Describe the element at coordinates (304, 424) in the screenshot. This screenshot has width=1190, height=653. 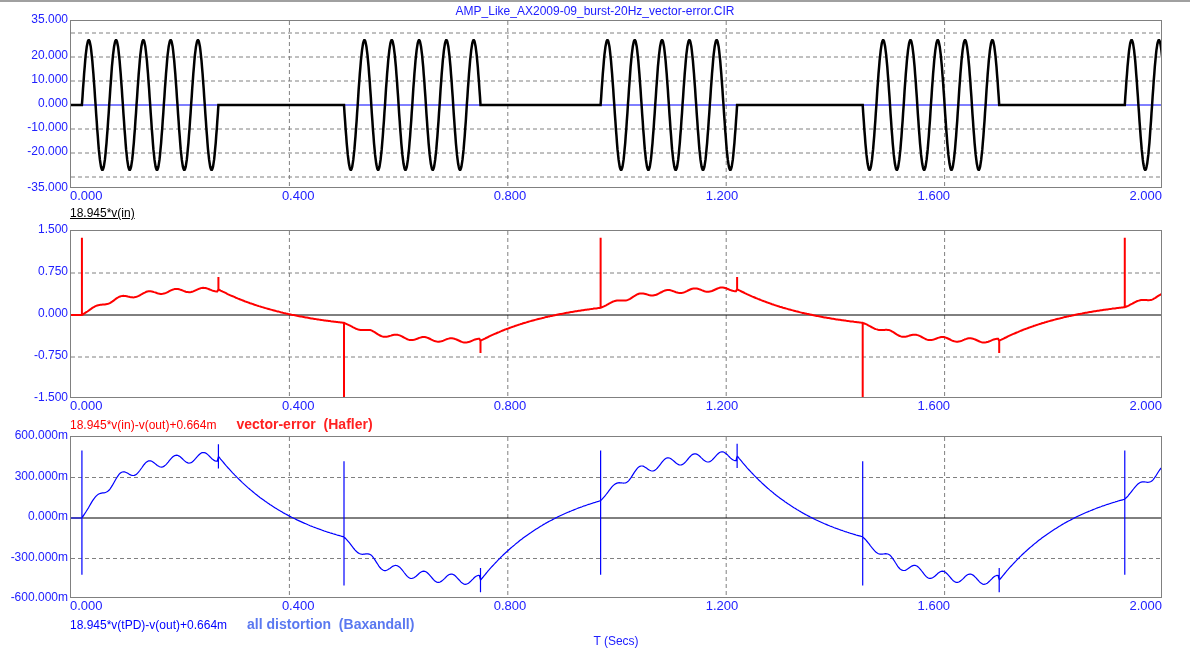
I see `trace-caption: vector-error (Hafler)` at that location.